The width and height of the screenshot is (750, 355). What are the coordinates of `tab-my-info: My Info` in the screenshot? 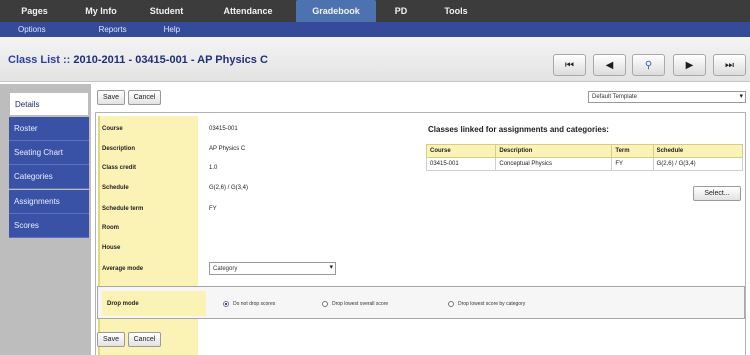 It's located at (101, 11).